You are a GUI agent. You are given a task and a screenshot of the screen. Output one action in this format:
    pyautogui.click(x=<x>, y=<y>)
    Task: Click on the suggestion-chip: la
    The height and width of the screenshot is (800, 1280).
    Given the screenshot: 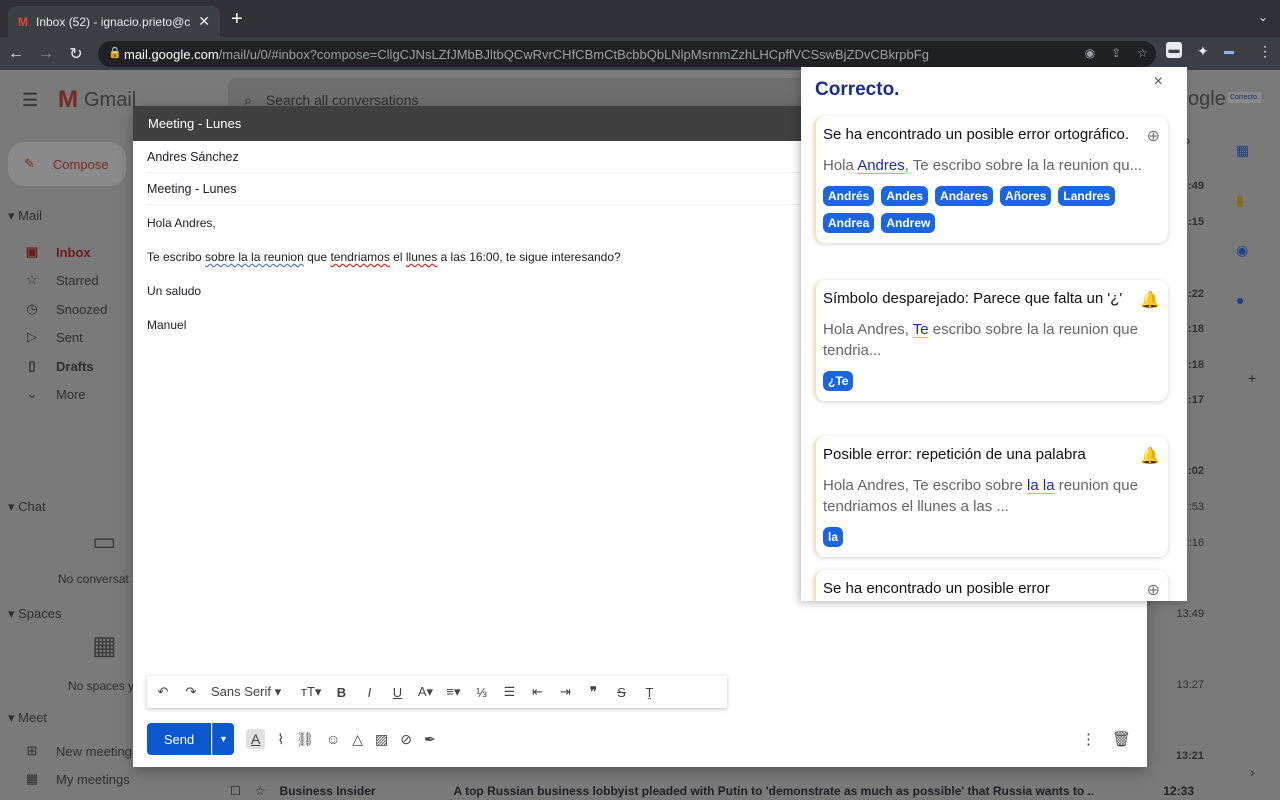 What is the action you would take?
    pyautogui.click(x=833, y=537)
    